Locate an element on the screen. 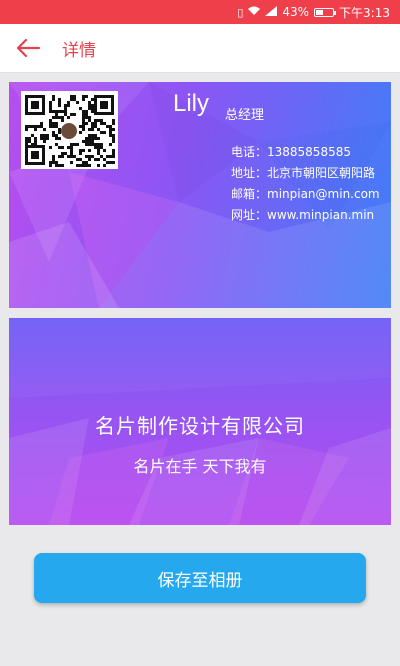 Image resolution: width=400 pixels, height=666 pixels. company-slogan: 名片在手 天下我有 is located at coordinates (200, 466).